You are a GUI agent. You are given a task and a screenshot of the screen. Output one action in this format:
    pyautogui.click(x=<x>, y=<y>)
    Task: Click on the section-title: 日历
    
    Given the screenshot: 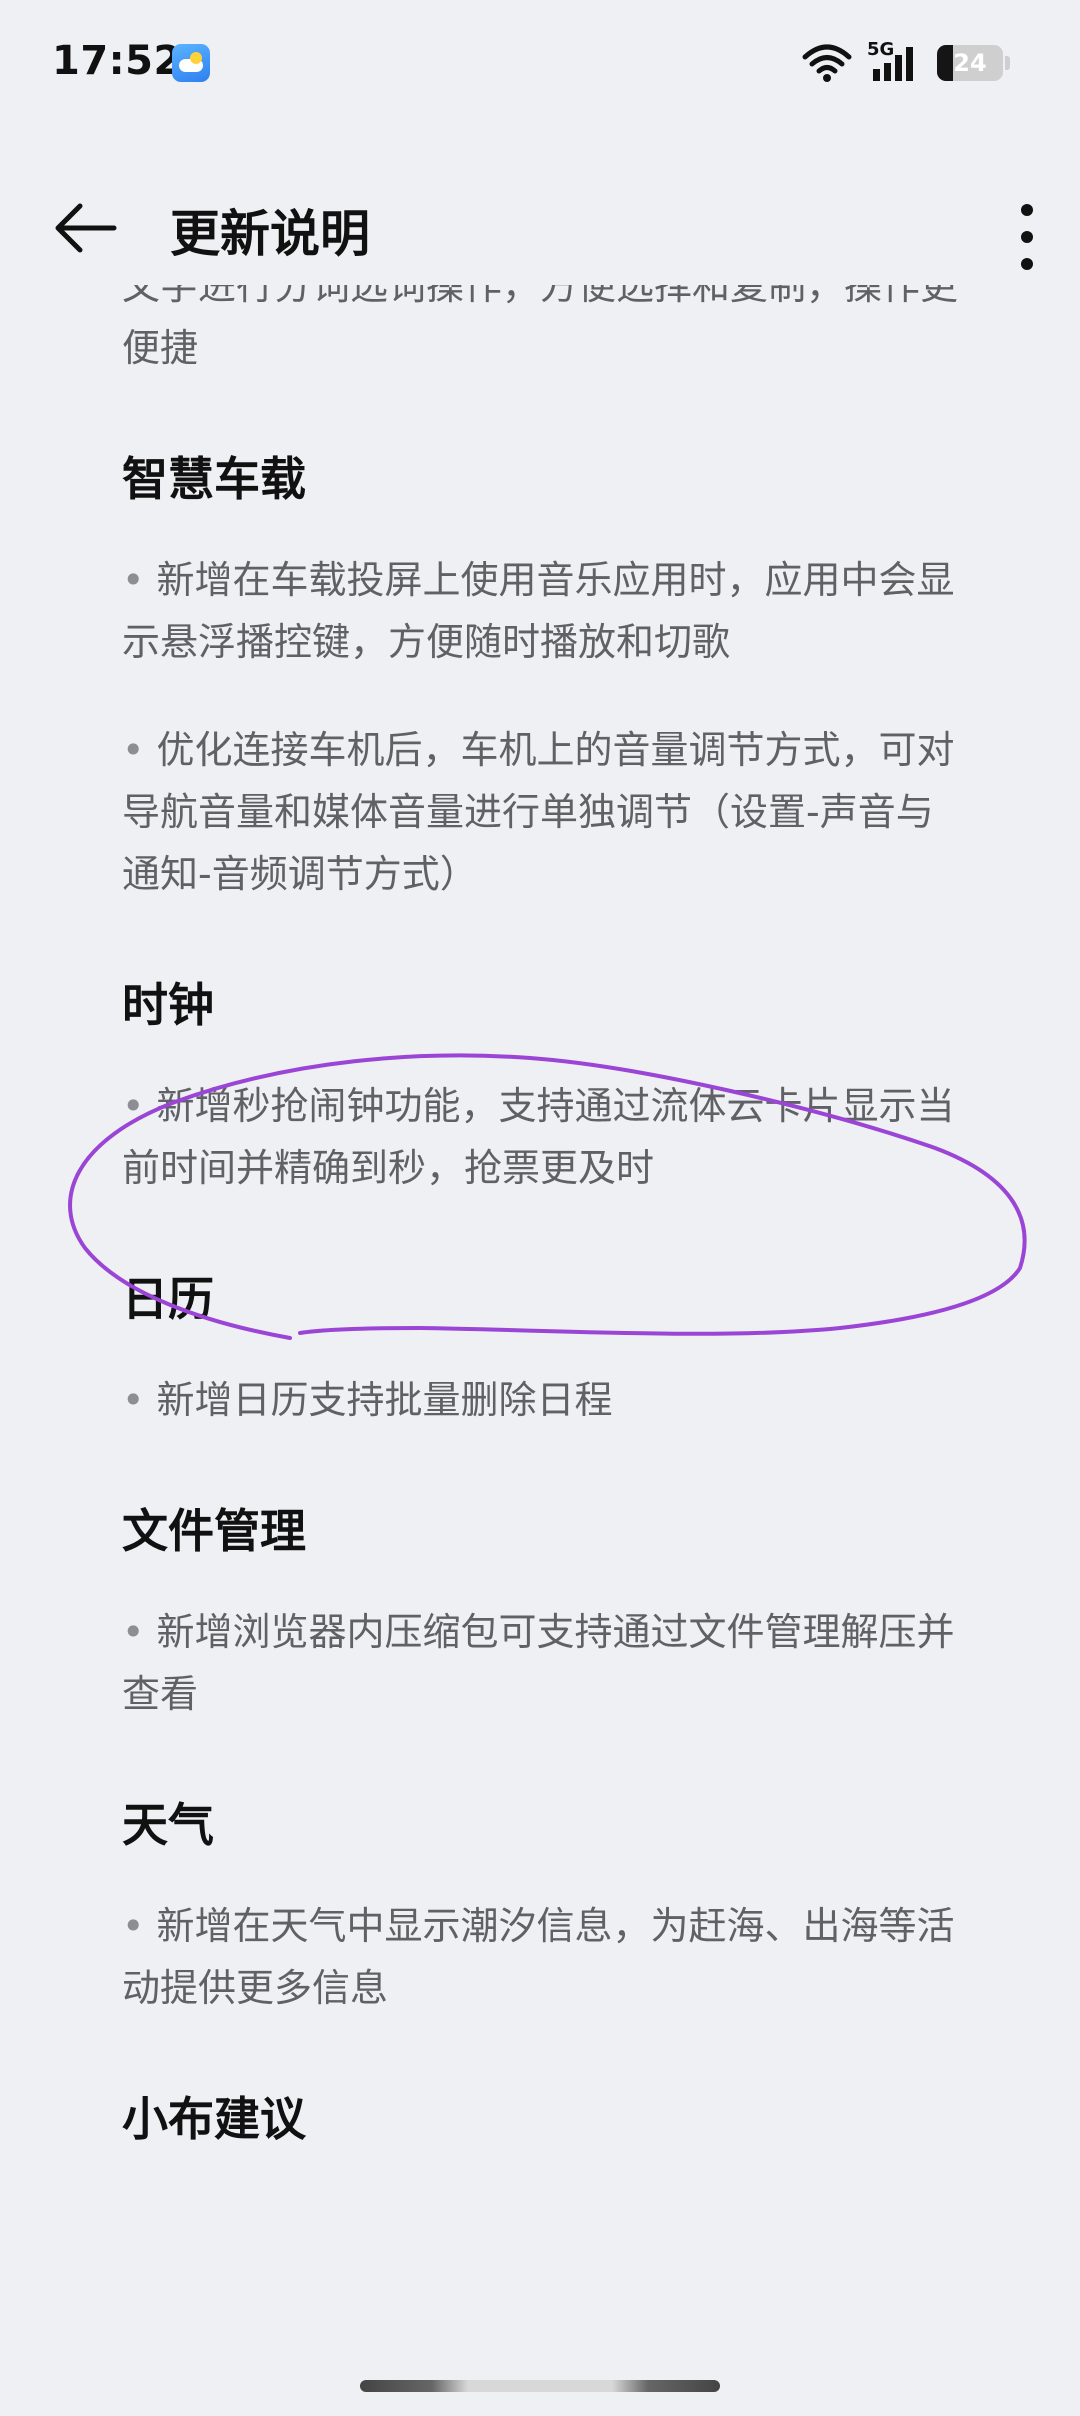 What is the action you would take?
    pyautogui.click(x=168, y=1299)
    